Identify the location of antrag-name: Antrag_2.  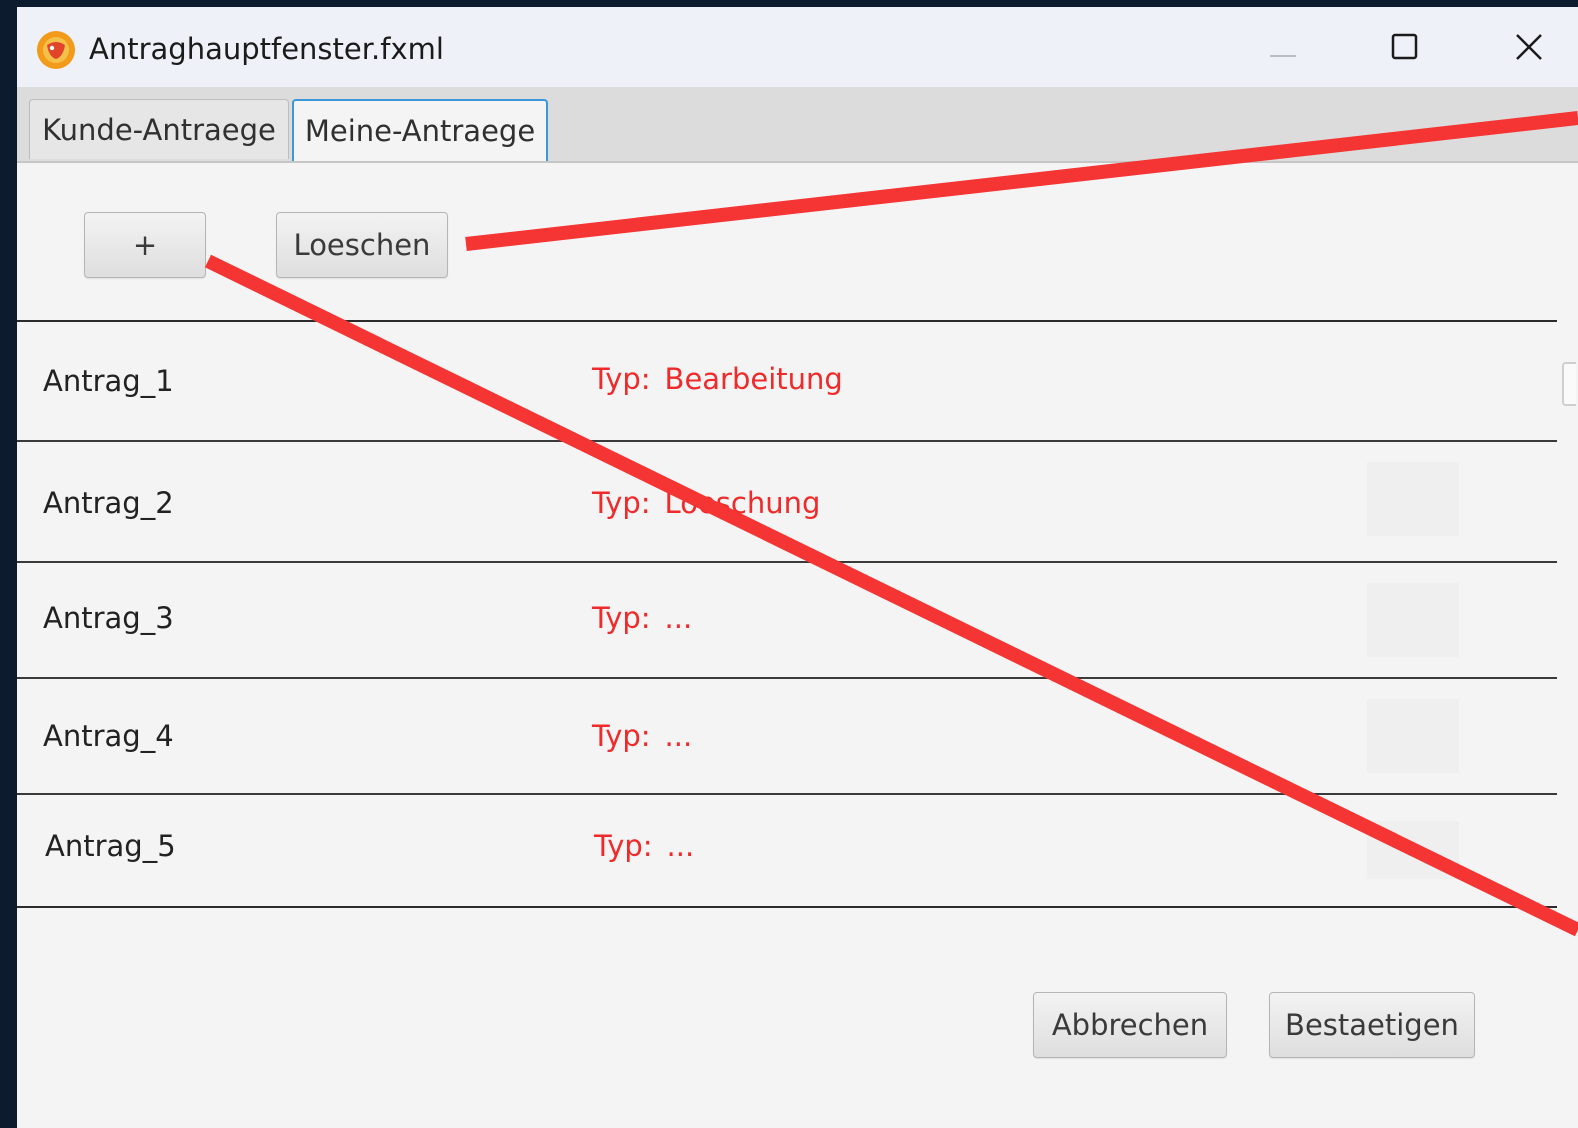
(108, 503).